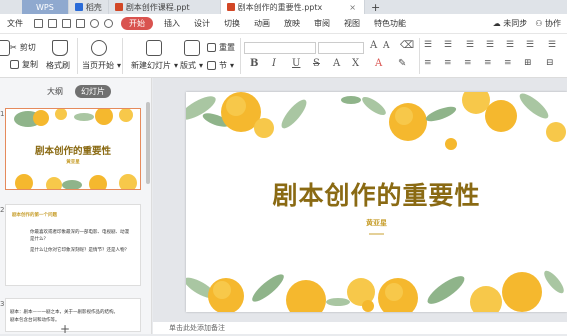  I want to click on format-painter-icon, so click(60, 48).